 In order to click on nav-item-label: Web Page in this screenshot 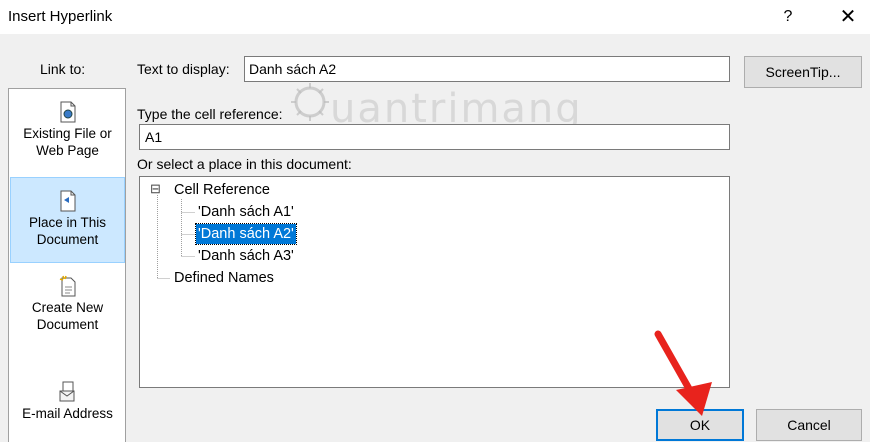, I will do `click(67, 150)`.